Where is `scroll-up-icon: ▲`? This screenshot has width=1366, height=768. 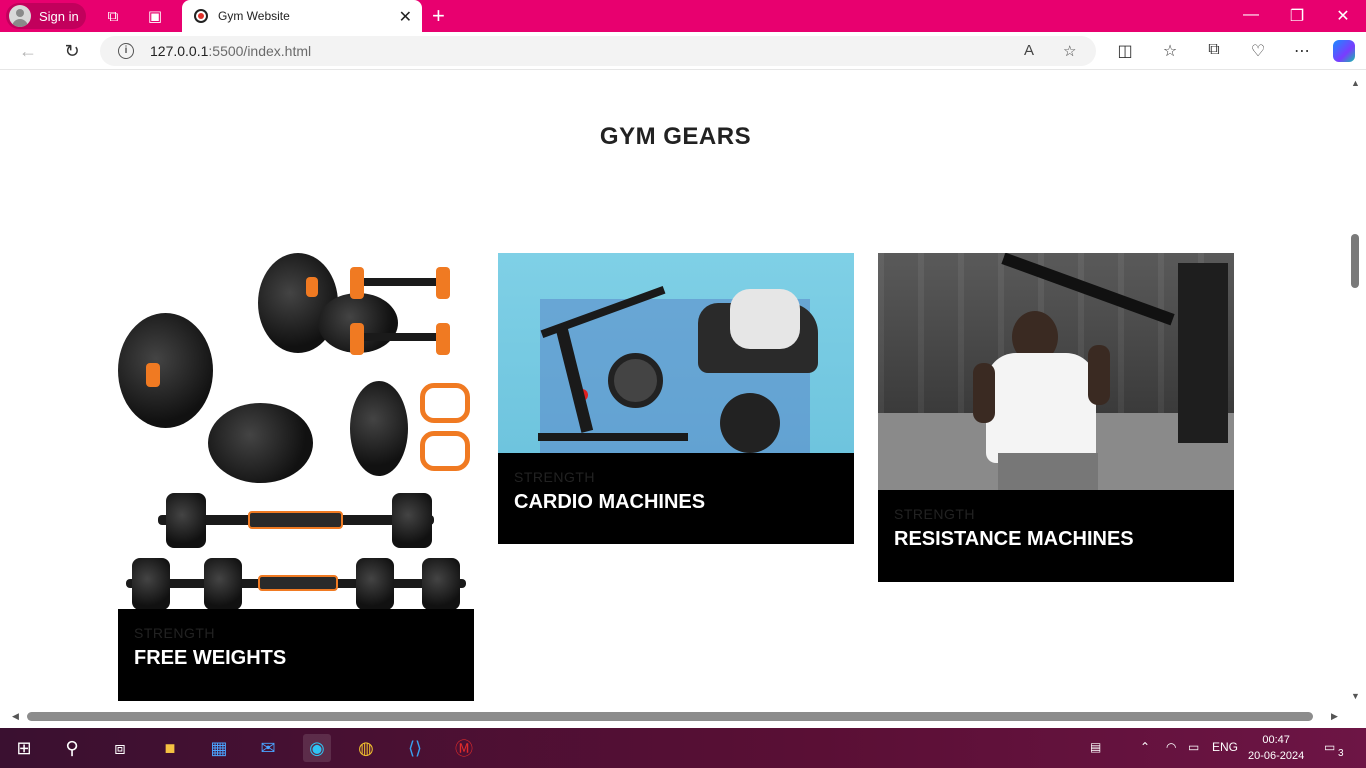
scroll-up-icon: ▲ is located at coordinates (1355, 83).